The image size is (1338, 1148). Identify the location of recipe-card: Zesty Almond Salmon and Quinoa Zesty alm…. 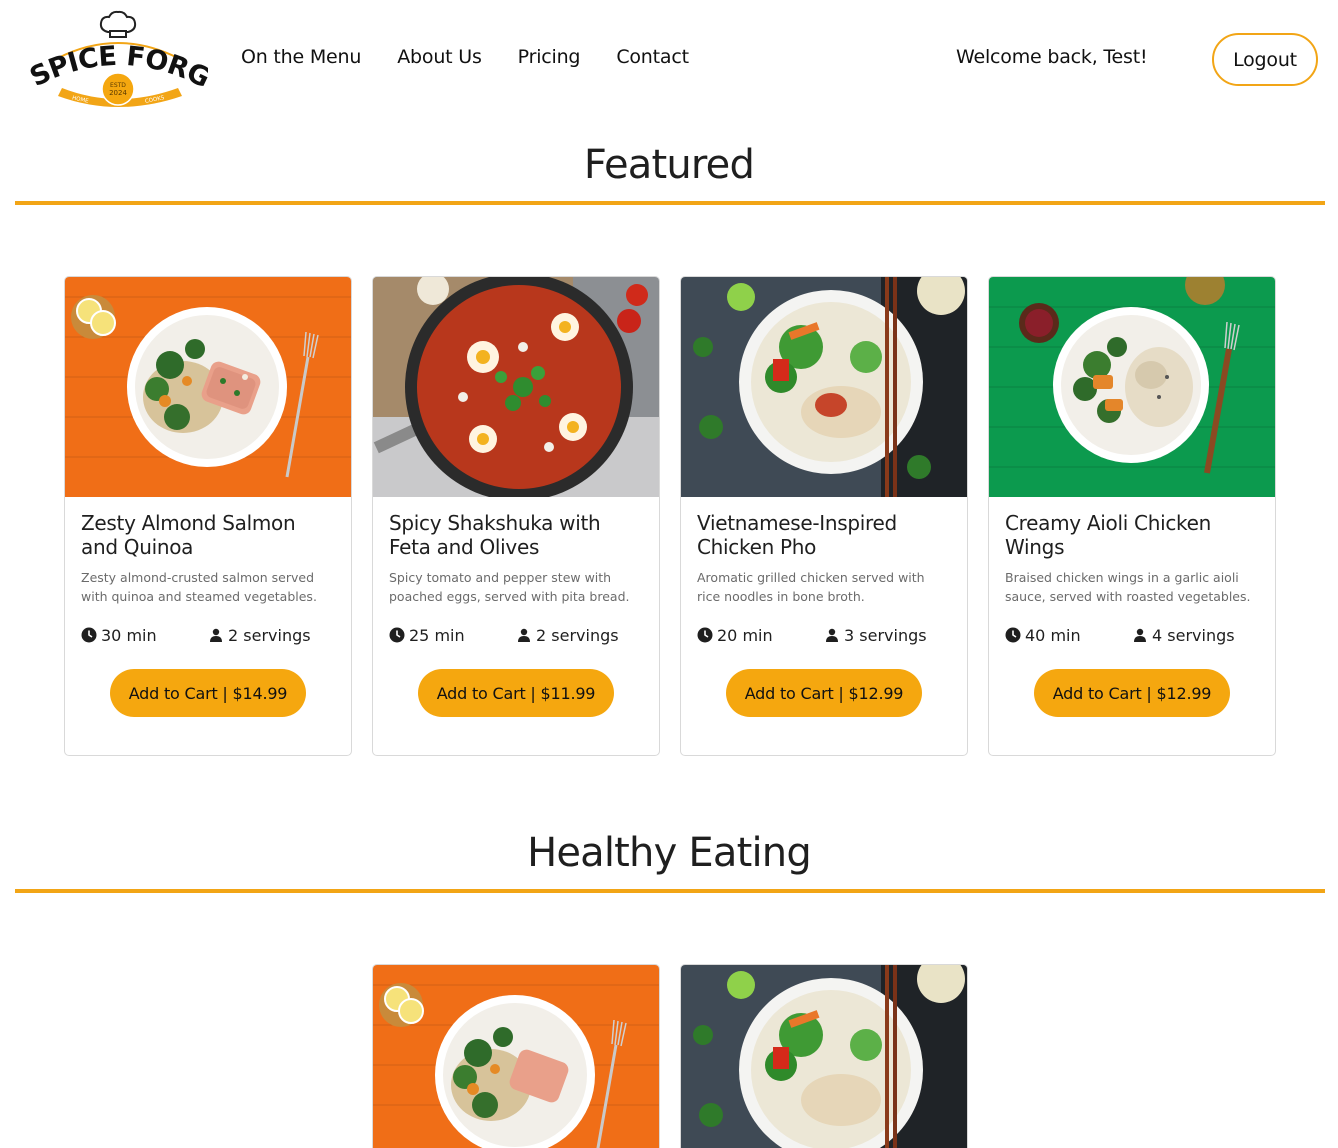
(208, 516).